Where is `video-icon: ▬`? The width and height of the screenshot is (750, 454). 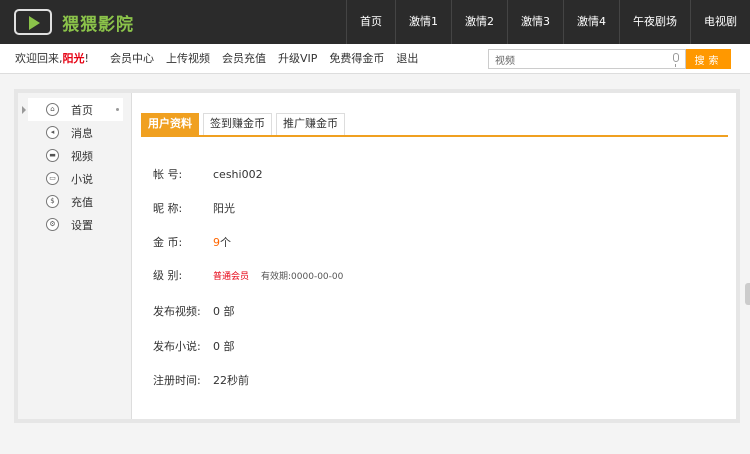
video-icon: ▬ is located at coordinates (52, 155).